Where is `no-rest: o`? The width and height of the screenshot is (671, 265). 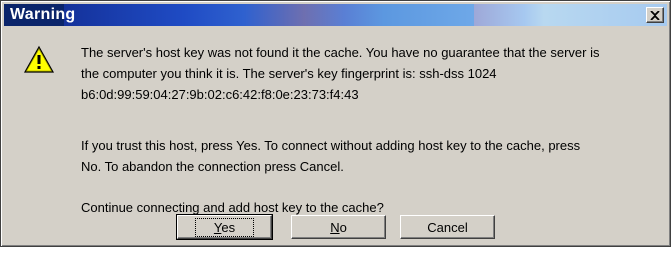 no-rest: o is located at coordinates (343, 227).